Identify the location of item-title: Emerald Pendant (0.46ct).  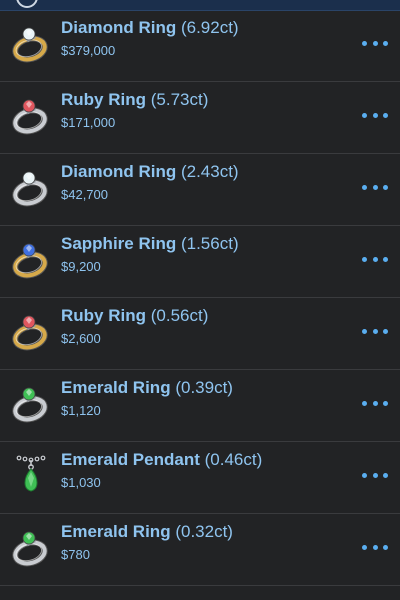
(161, 460).